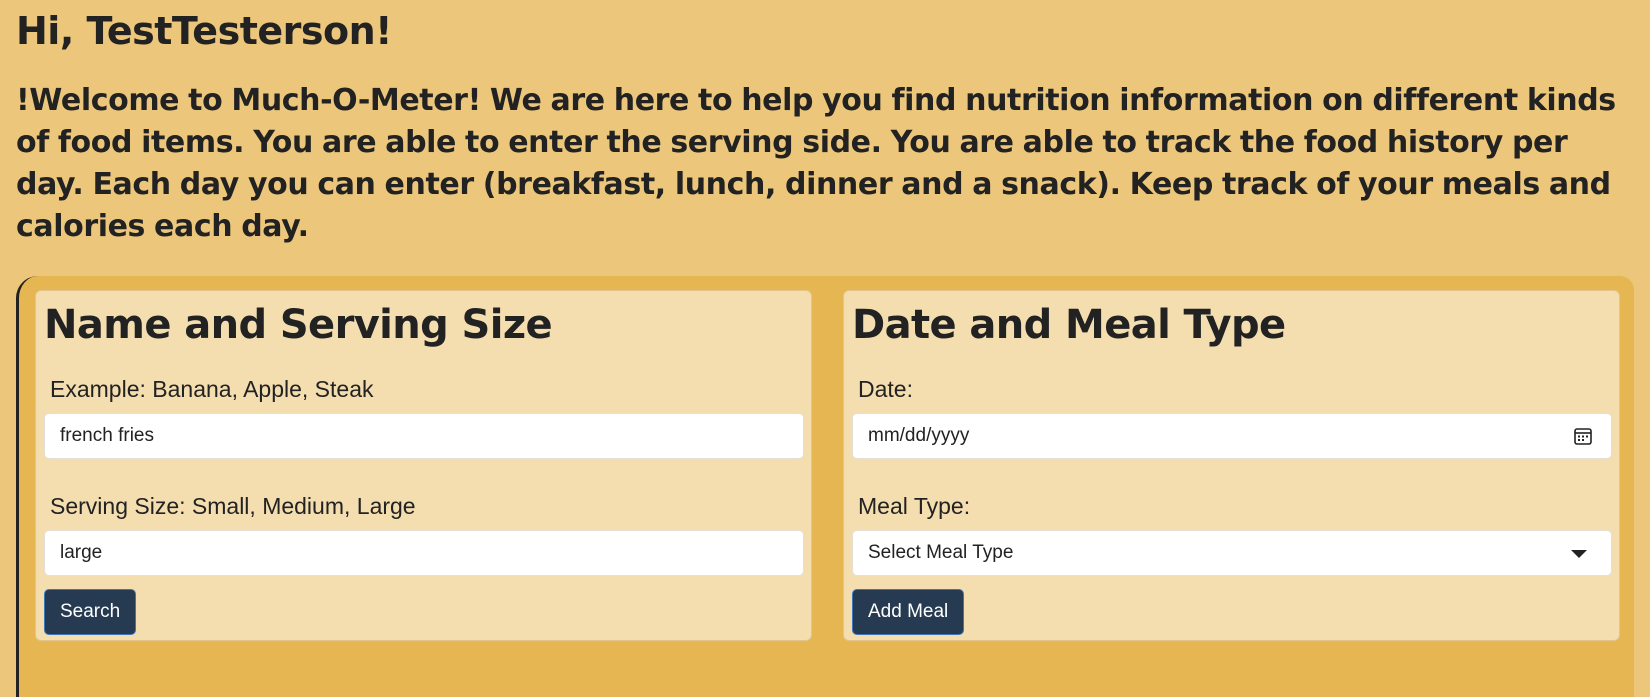 The height and width of the screenshot is (697, 1650). I want to click on food-name-label: Example: Banana, Apple, Steak, so click(212, 389).